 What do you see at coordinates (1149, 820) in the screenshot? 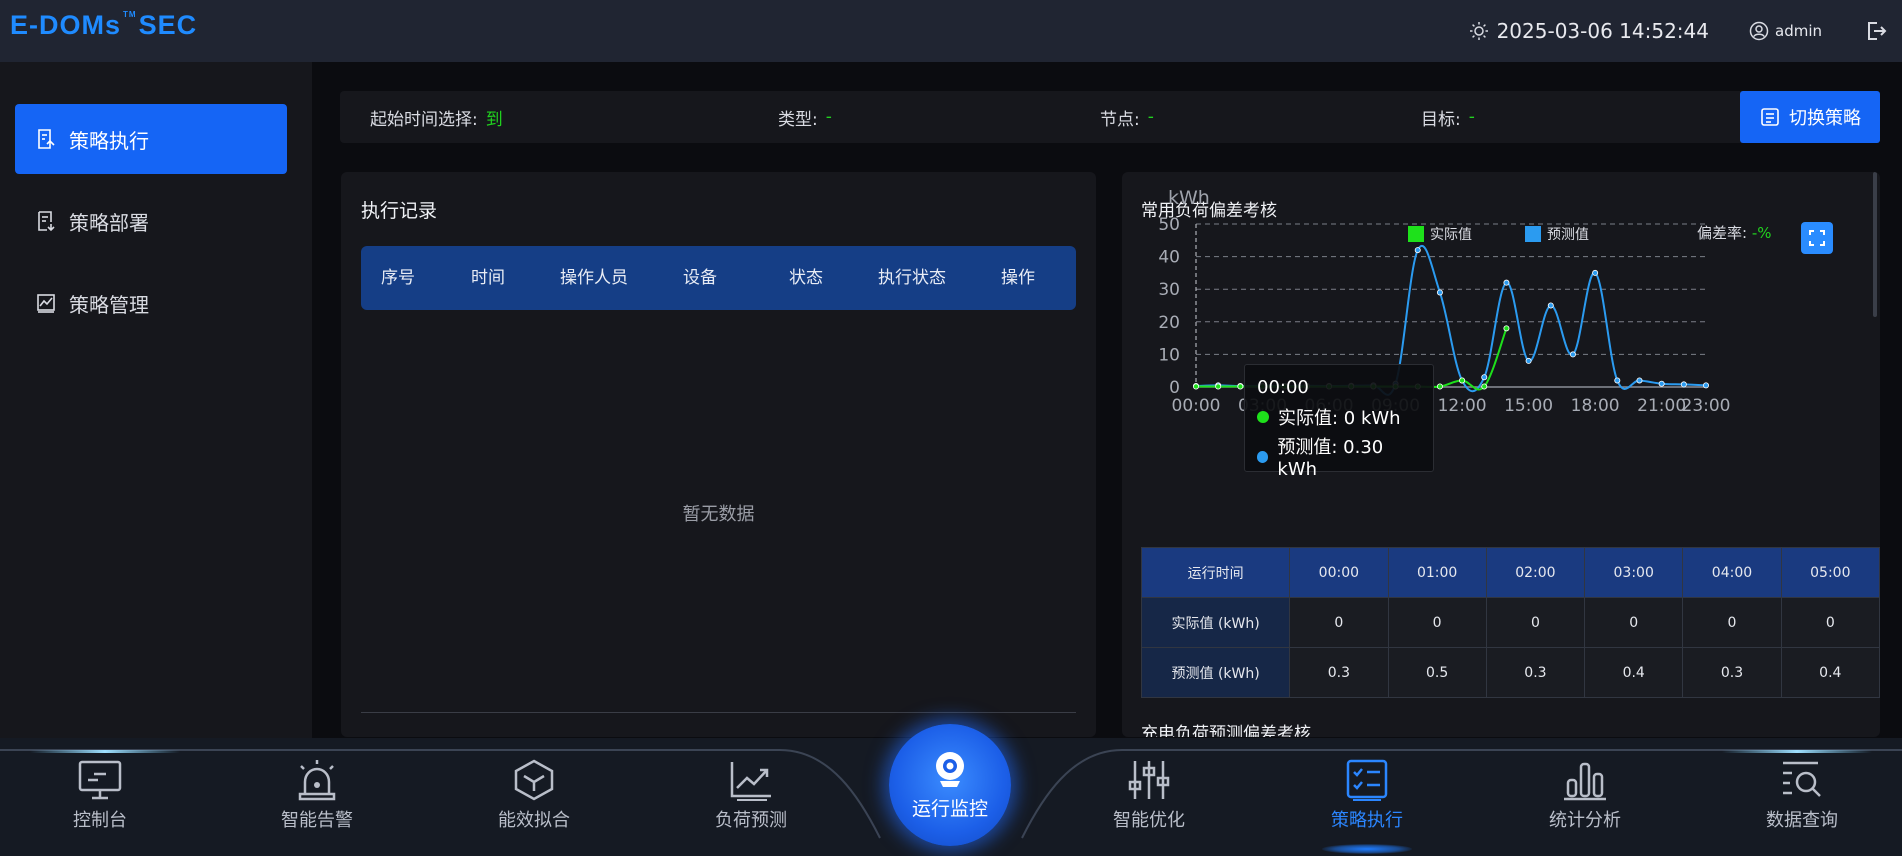
I see `nav-item-label: 智能优化` at bounding box center [1149, 820].